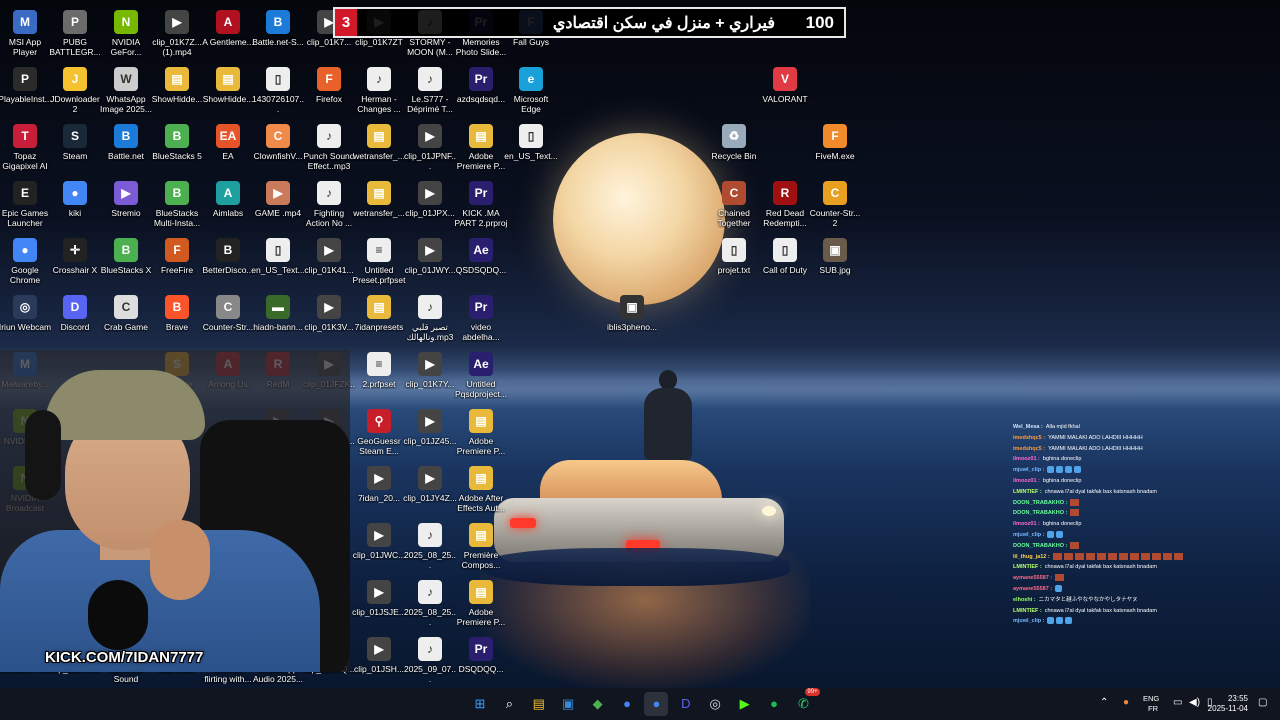  What do you see at coordinates (481, 209) in the screenshot?
I see `desktop-icon: Pr KICK .MA PART 2.prproj` at bounding box center [481, 209].